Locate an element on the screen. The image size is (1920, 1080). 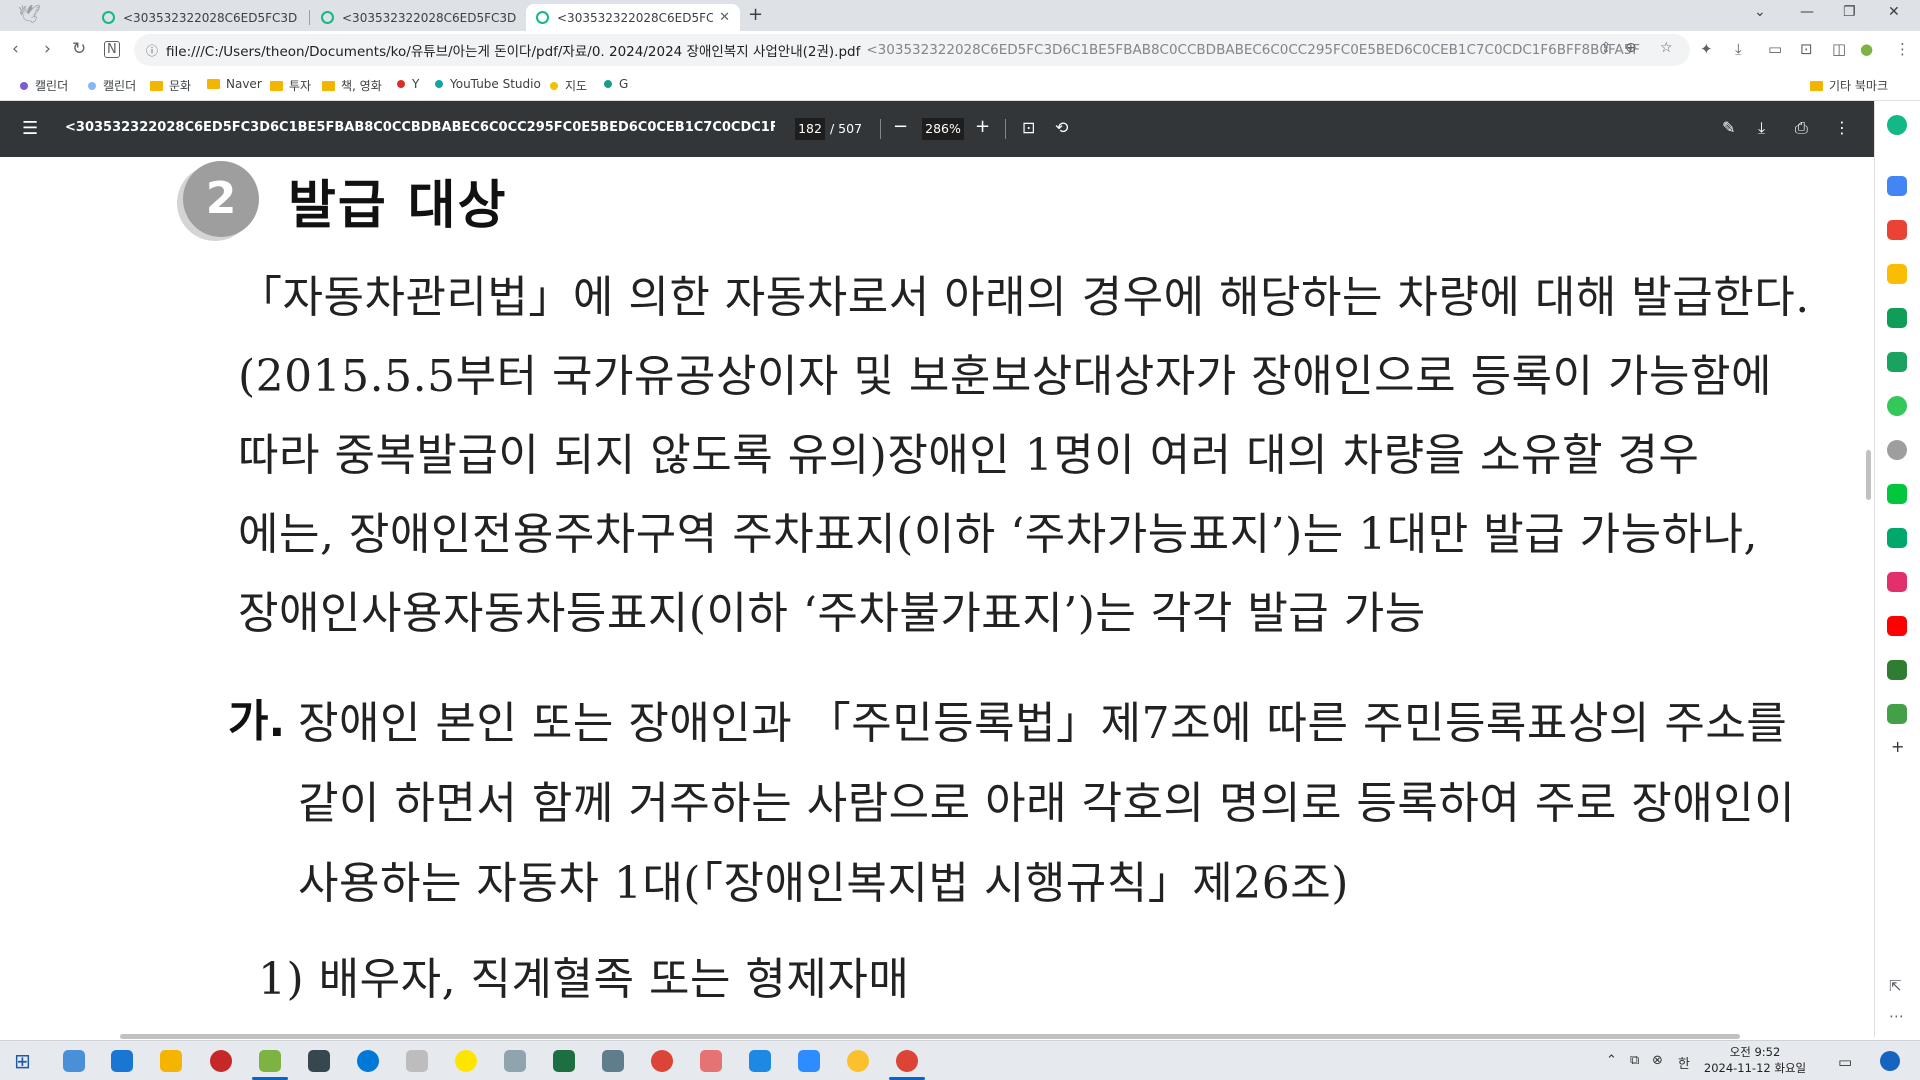
tab-capture-icon: ▭ is located at coordinates (1775, 49).